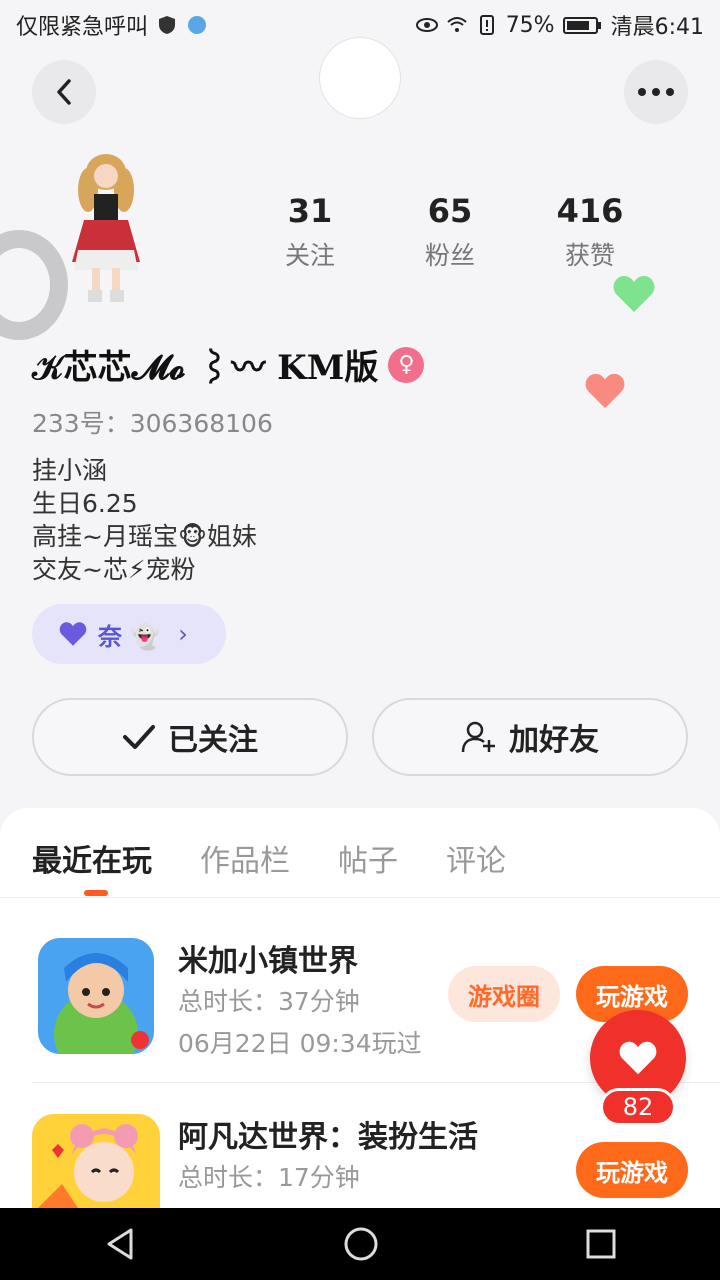  What do you see at coordinates (368, 858) in the screenshot?
I see `tab-posts: 帖子` at bounding box center [368, 858].